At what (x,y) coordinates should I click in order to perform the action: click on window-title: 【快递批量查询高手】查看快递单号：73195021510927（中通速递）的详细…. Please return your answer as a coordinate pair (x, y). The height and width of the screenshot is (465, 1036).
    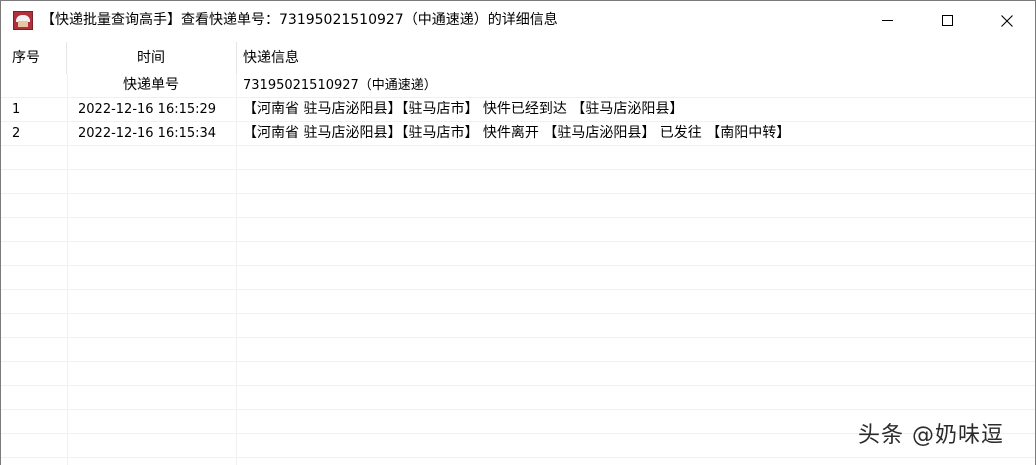
    Looking at the image, I should click on (299, 20).